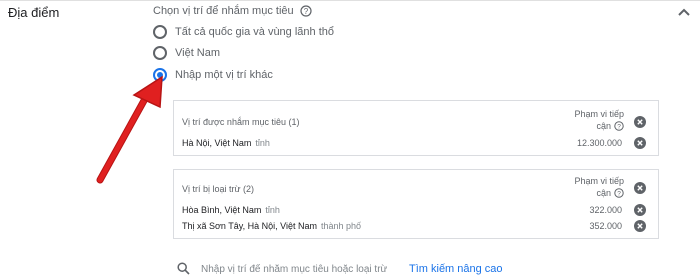  Describe the element at coordinates (684, 12) in the screenshot. I see `chevron-up-icon` at that location.